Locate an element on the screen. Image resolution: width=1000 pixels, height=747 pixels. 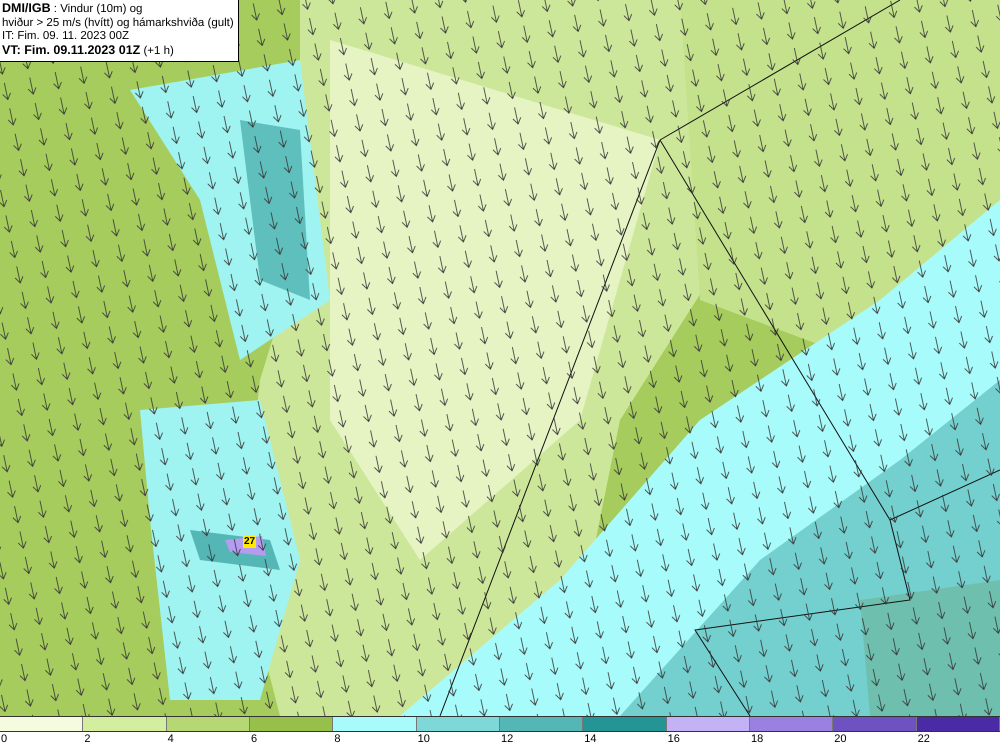
legend-tick-label: 4 is located at coordinates (171, 739).